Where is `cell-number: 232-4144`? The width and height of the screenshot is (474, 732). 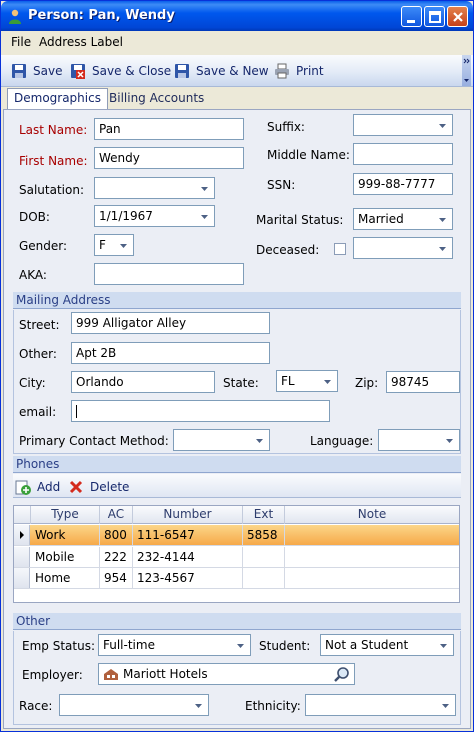
cell-number: 232-4144 is located at coordinates (188, 557).